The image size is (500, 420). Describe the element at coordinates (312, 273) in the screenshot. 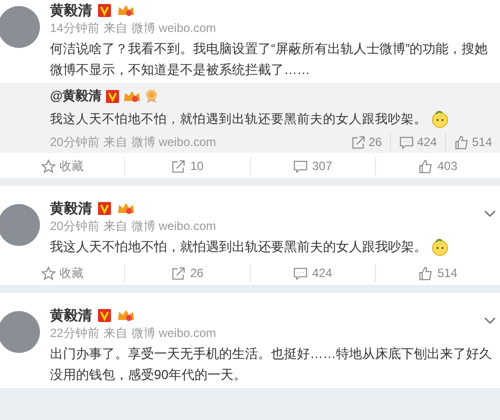

I see `action-button: 424` at that location.